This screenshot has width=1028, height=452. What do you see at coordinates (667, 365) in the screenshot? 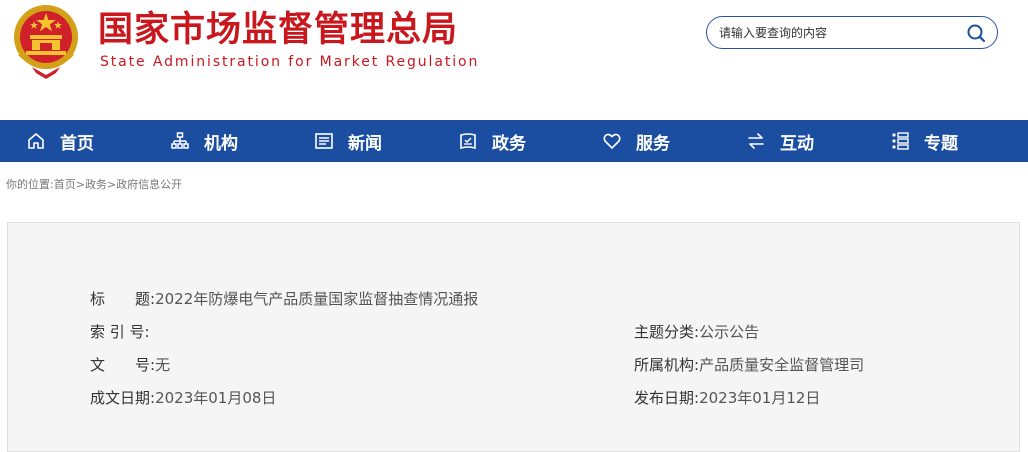
I see `info-organization-label: 所属机构:` at bounding box center [667, 365].